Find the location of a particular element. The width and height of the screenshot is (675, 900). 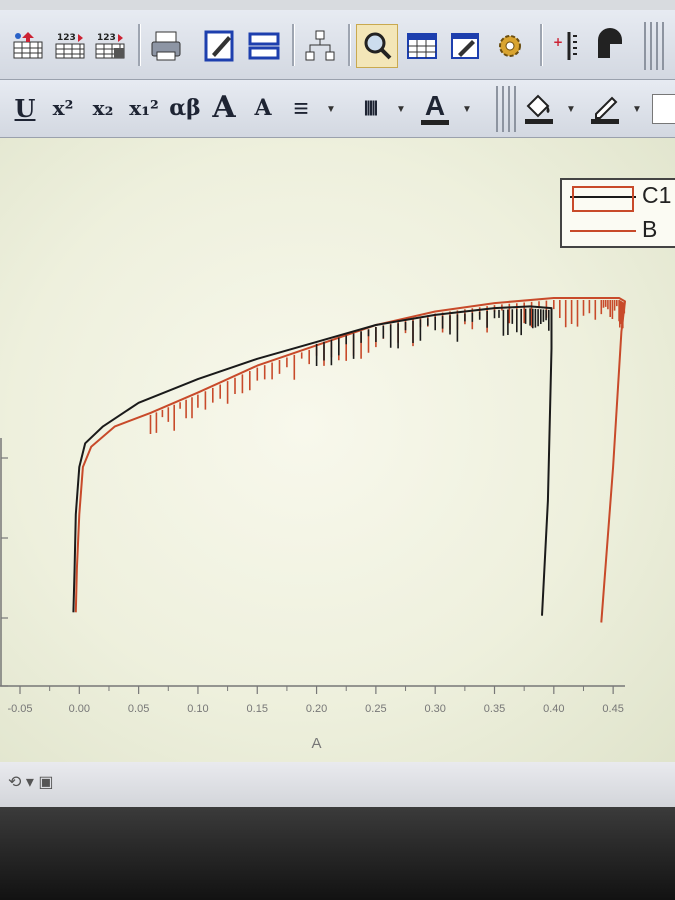

x-tick-label: 0.15 is located at coordinates (257, 709).